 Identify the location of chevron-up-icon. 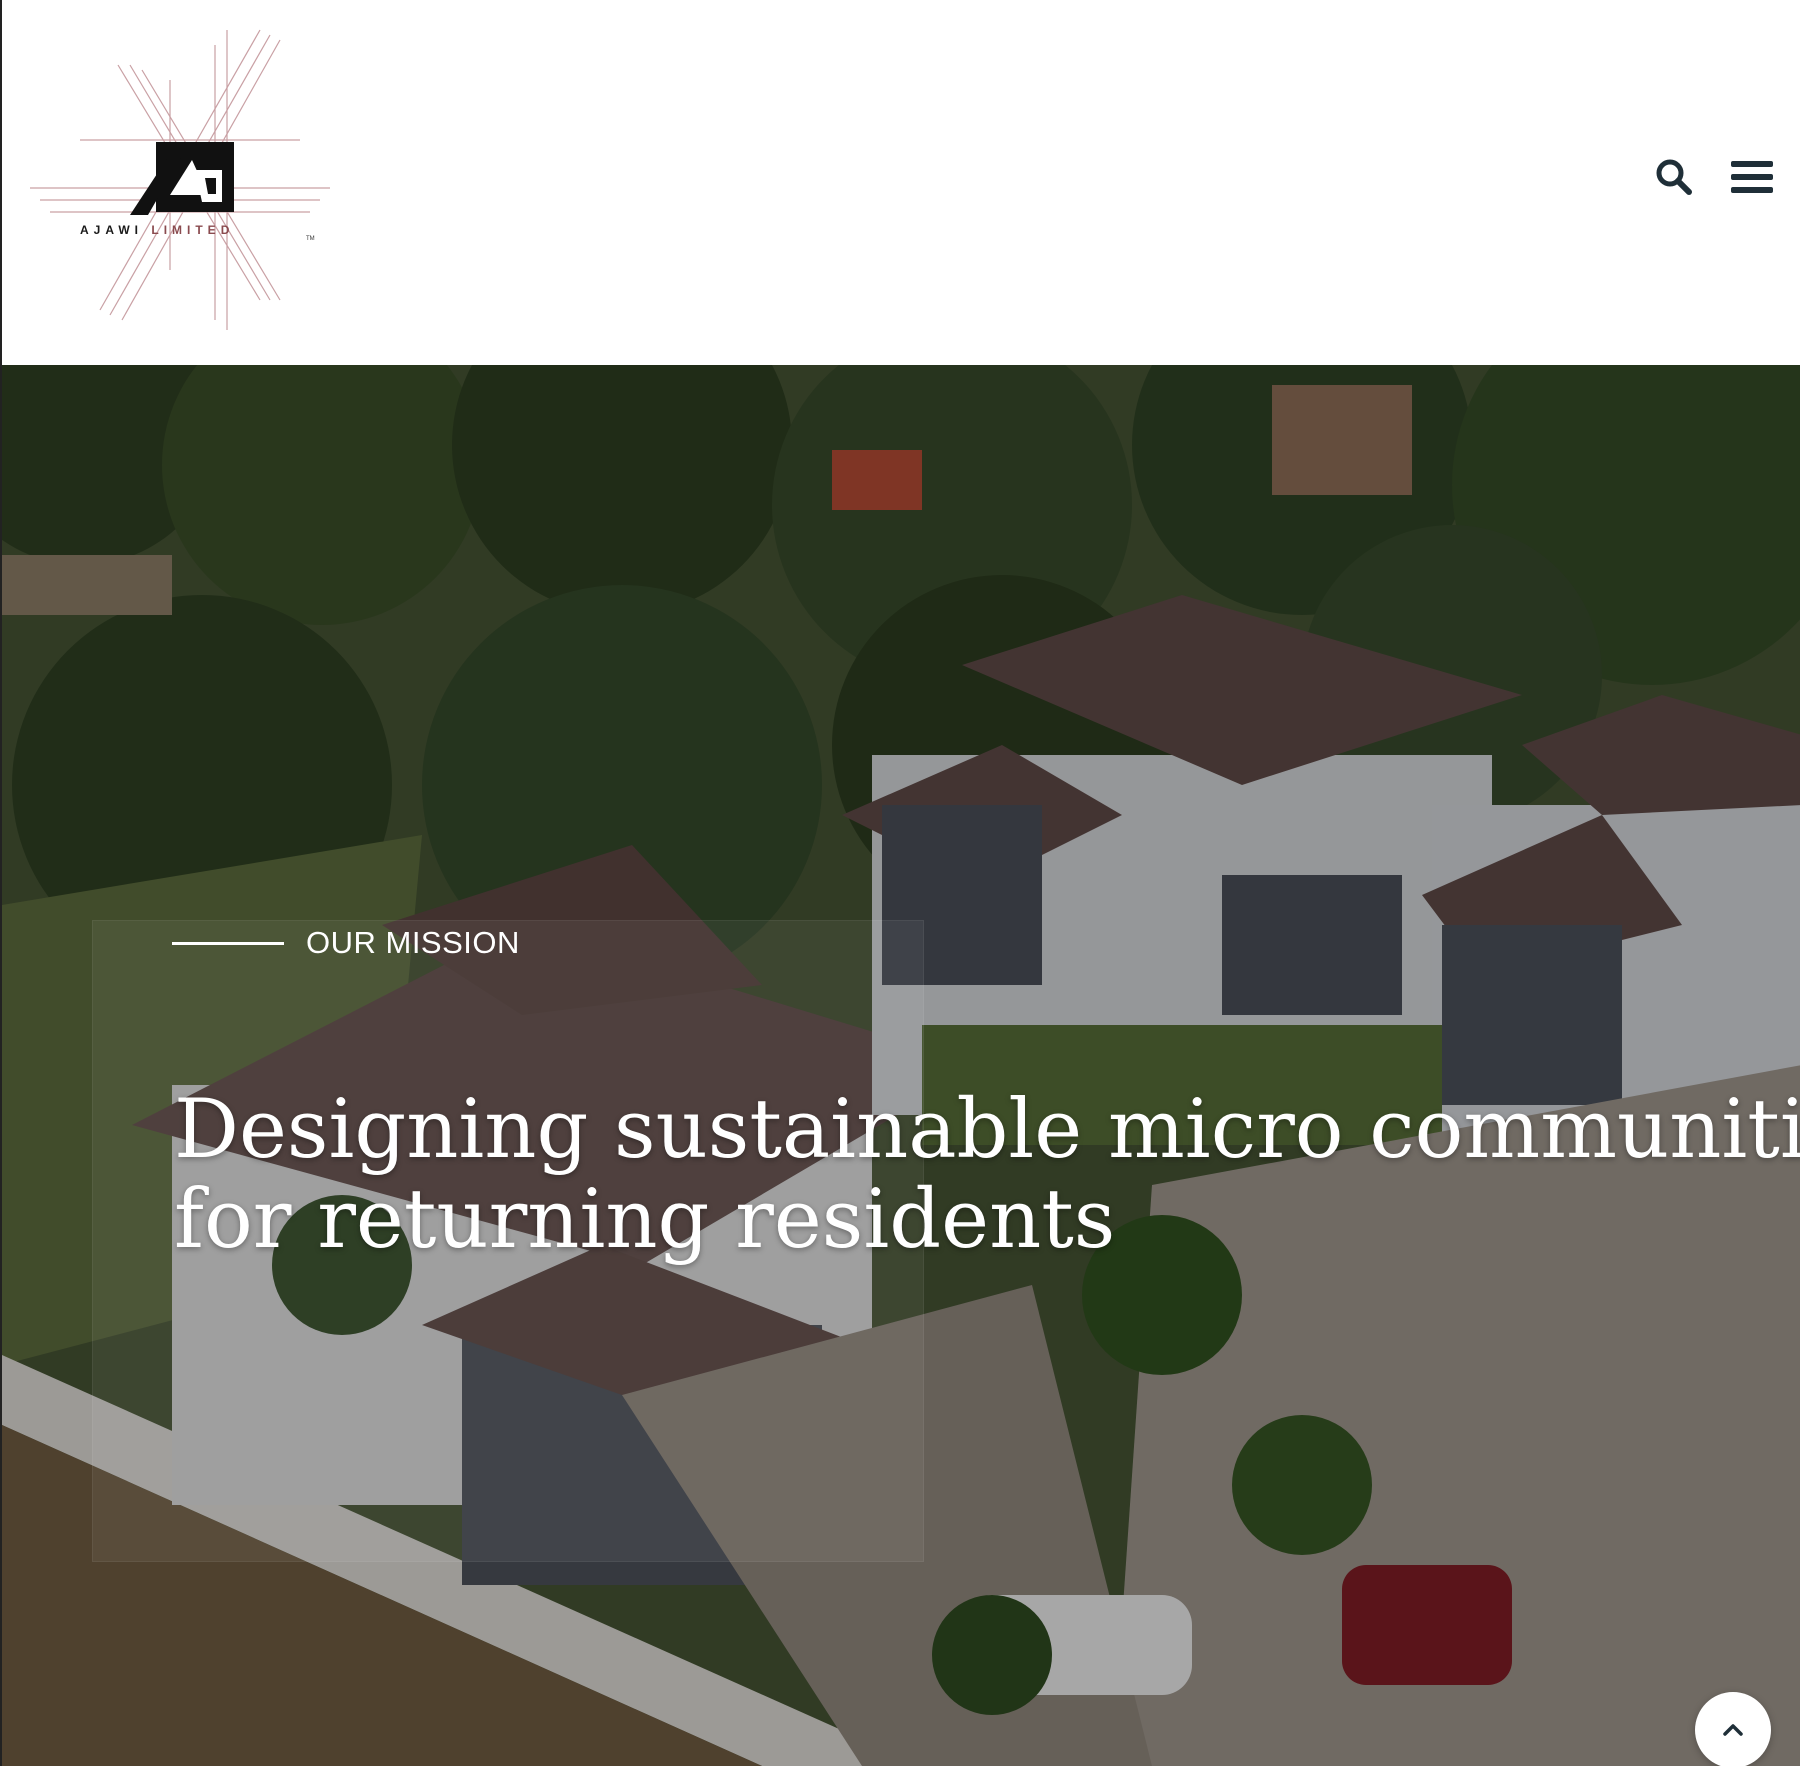
(1733, 1730).